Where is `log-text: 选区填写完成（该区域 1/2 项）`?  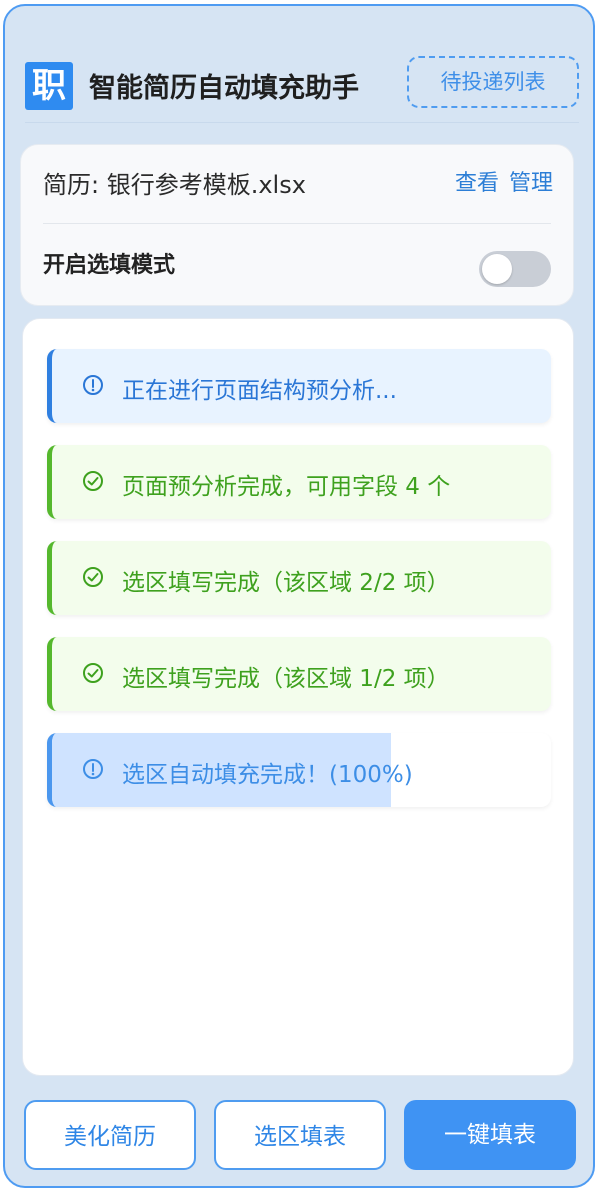 log-text: 选区填写完成（该区域 1/2 项） is located at coordinates (286, 679).